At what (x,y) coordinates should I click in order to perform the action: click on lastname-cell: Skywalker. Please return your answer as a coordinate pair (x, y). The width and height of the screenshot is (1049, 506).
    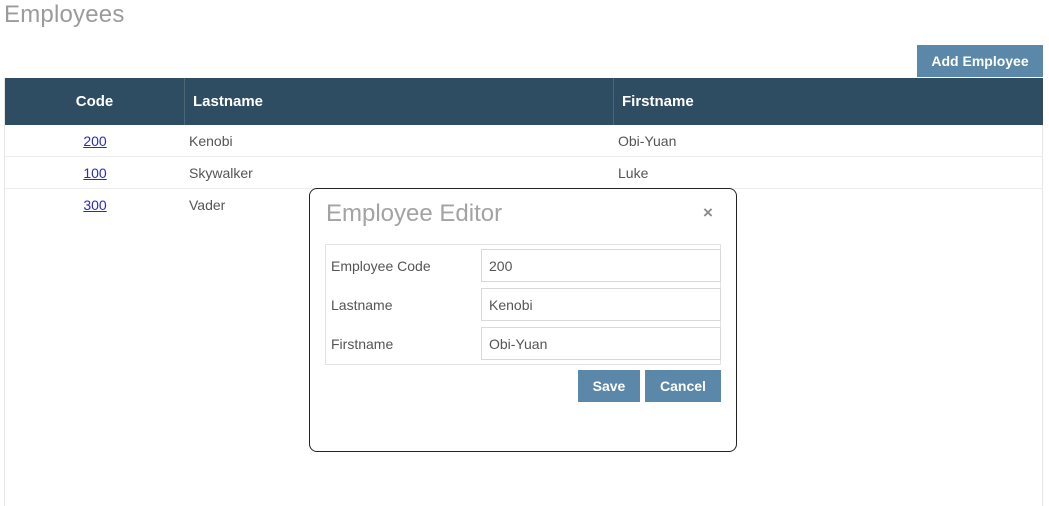
    Looking at the image, I should click on (221, 173).